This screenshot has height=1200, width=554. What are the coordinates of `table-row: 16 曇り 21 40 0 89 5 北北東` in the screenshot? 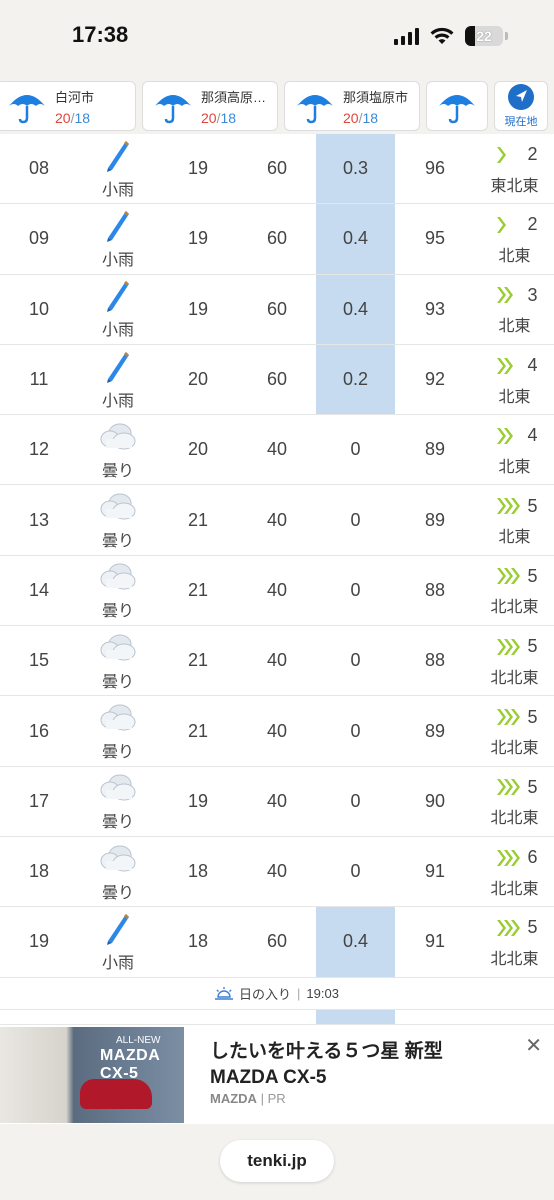 It's located at (277, 731).